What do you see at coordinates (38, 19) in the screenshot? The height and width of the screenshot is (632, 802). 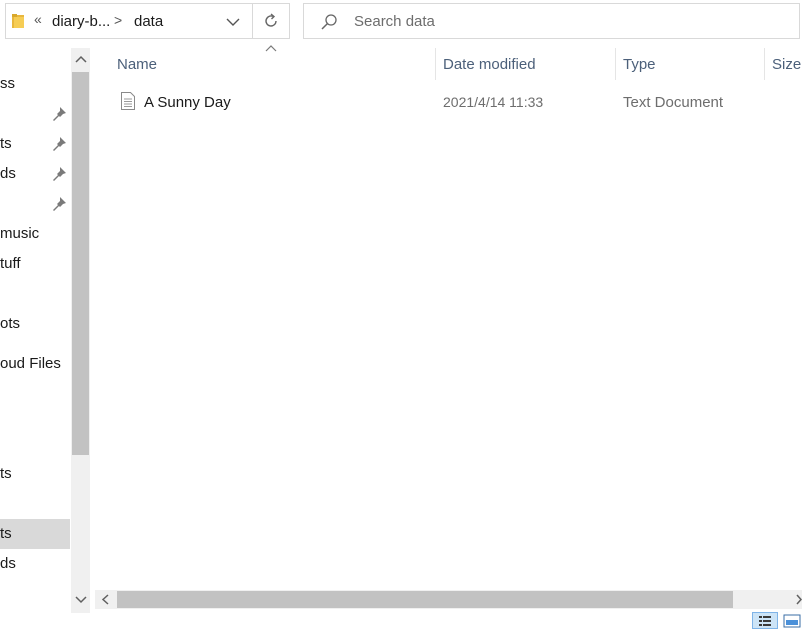 I see `overflow-chevron-icon: «` at bounding box center [38, 19].